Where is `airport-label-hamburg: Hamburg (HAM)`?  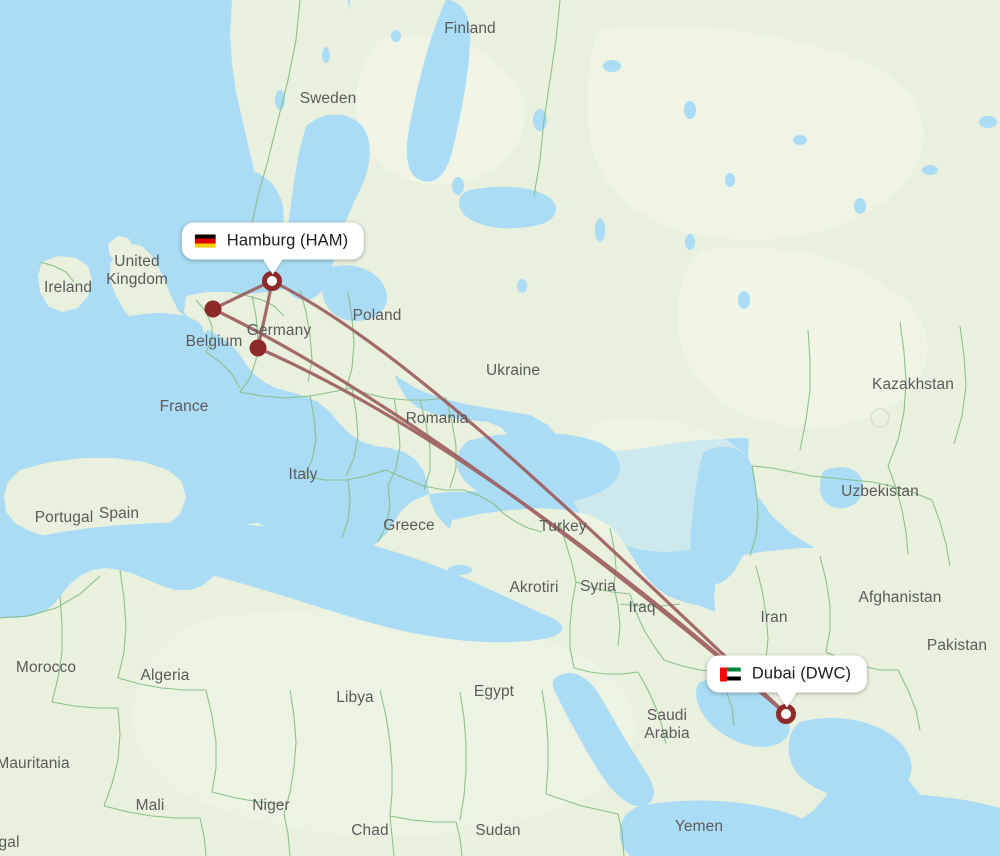 airport-label-hamburg: Hamburg (HAM) is located at coordinates (273, 248).